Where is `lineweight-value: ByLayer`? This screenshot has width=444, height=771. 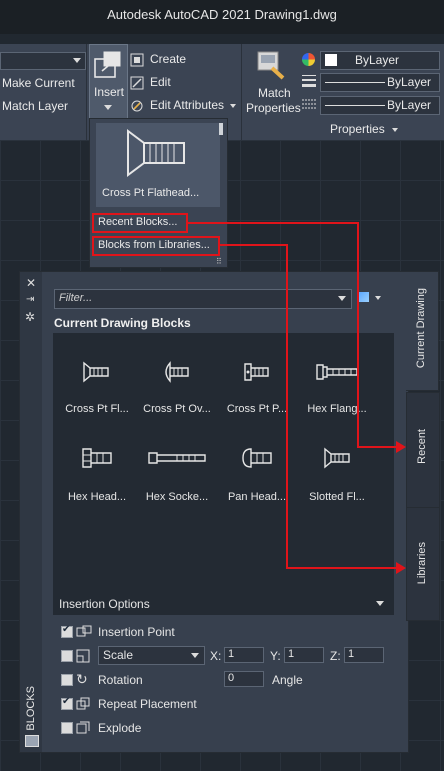 lineweight-value: ByLayer is located at coordinates (409, 82).